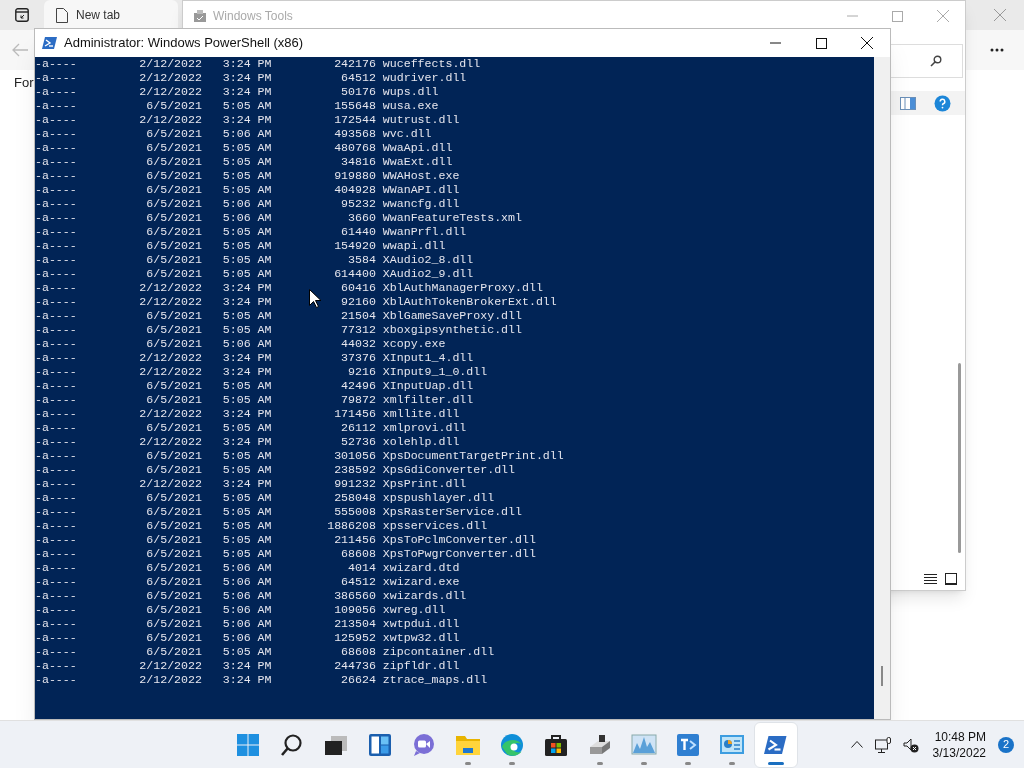 This screenshot has width=1024, height=768. What do you see at coordinates (452, 511) in the screenshot?
I see `file-name: XpsRasterService.dll` at bounding box center [452, 511].